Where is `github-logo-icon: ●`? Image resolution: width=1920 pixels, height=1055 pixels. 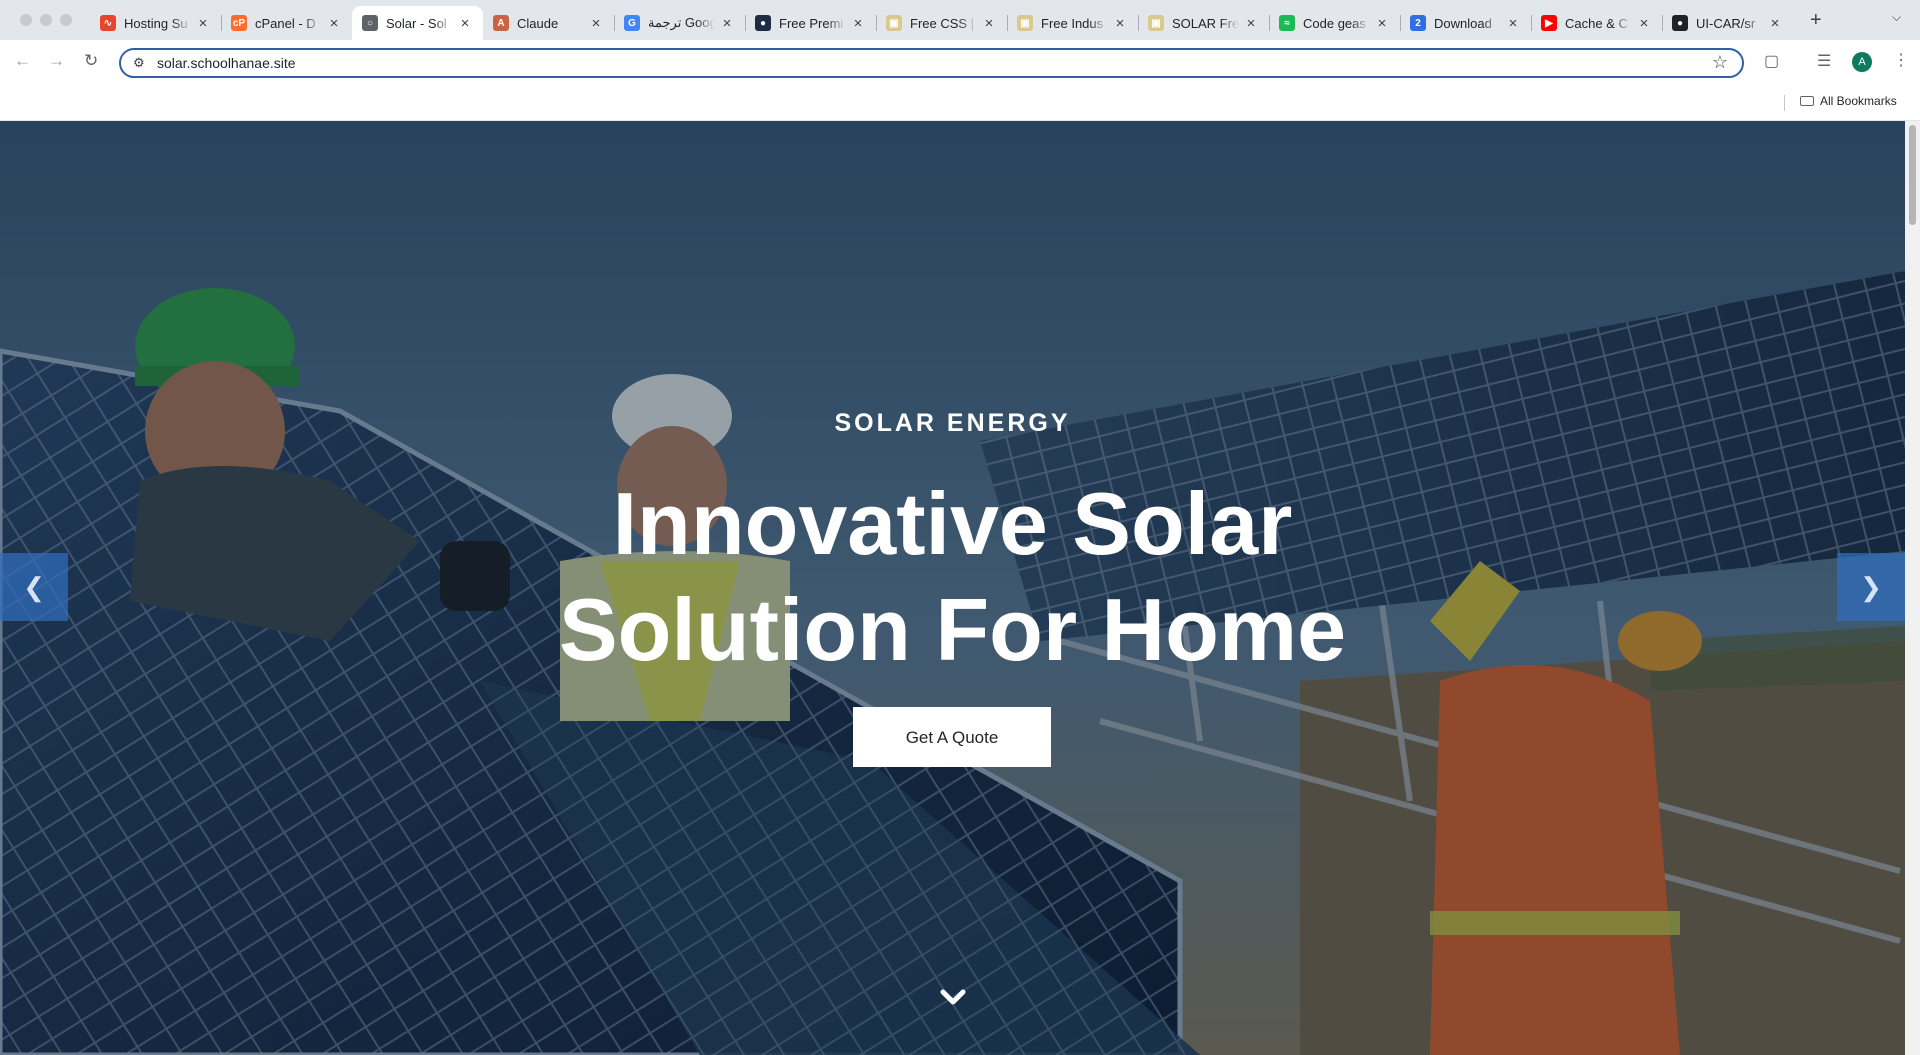
github-logo-icon: ● is located at coordinates (1680, 23).